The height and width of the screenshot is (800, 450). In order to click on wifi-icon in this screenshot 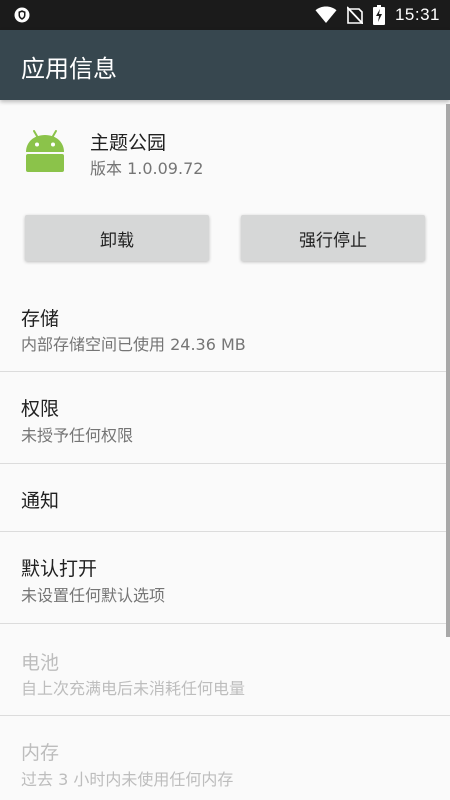, I will do `click(326, 14)`.